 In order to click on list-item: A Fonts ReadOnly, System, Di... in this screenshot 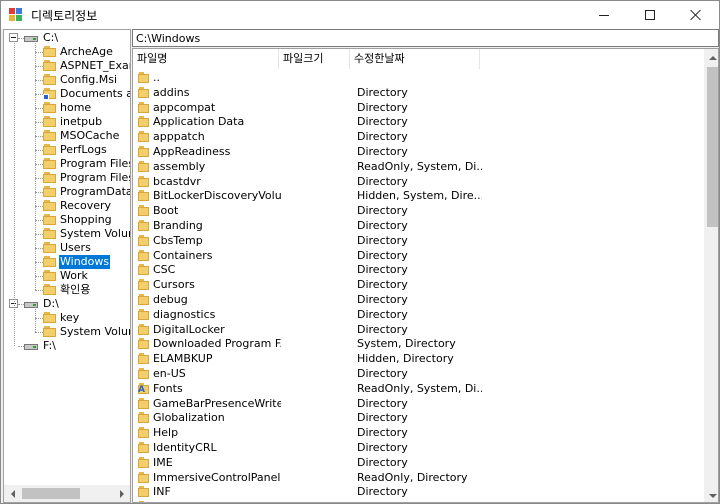, I will do `click(418, 389)`.